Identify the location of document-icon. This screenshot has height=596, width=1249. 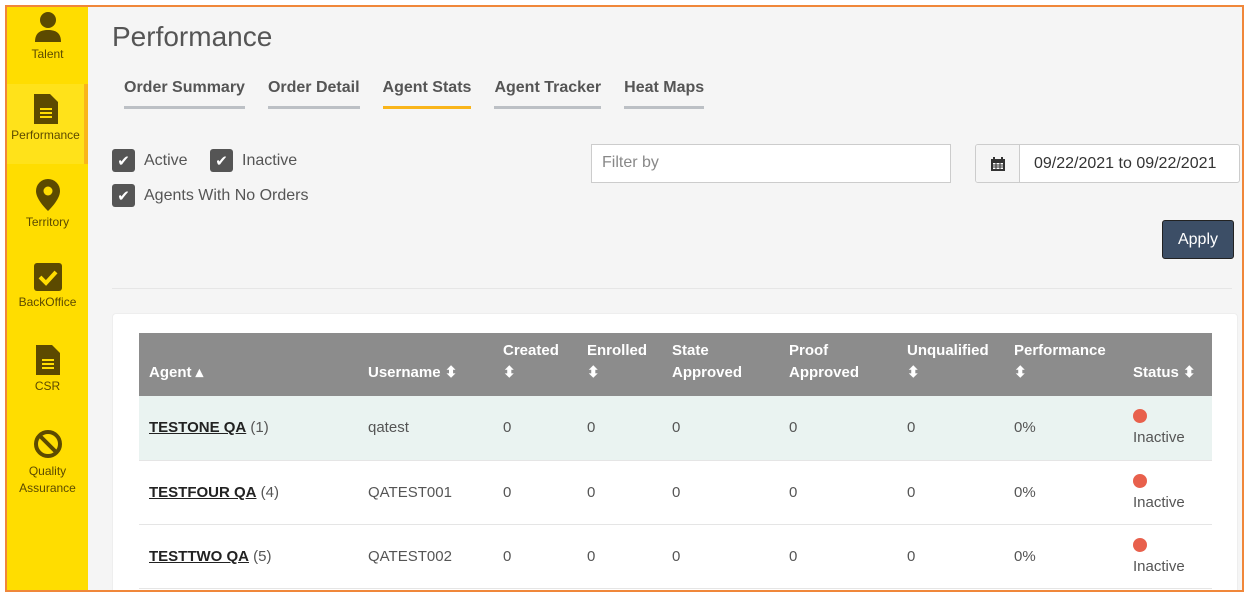
(45, 109).